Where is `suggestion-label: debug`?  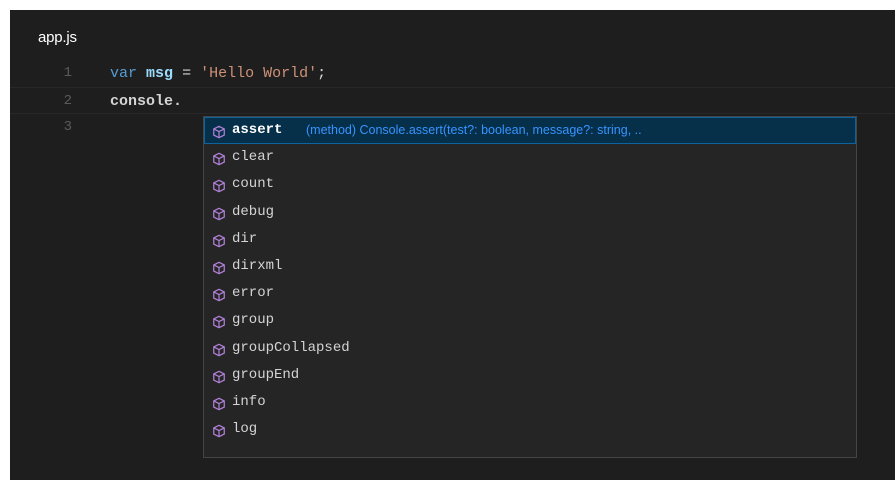
suggestion-label: debug is located at coordinates (253, 211).